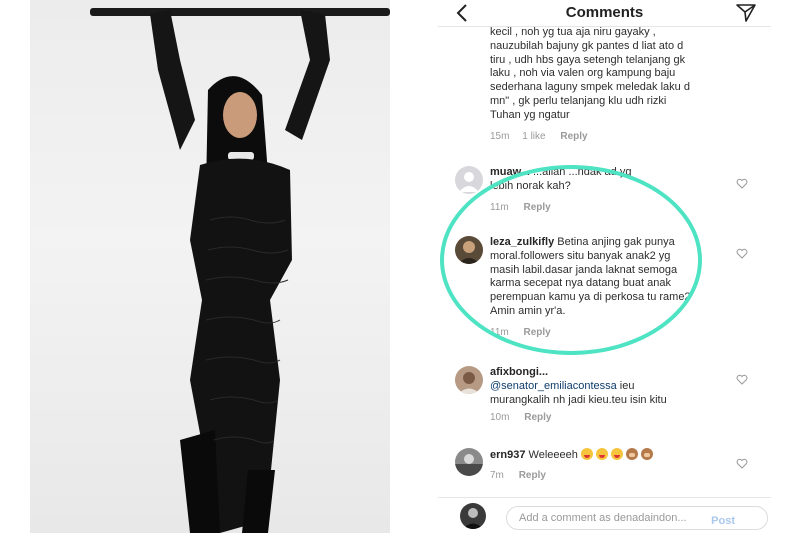 This screenshot has width=800, height=533. Describe the element at coordinates (497, 475) in the screenshot. I see `comment-time: 7m` at that location.